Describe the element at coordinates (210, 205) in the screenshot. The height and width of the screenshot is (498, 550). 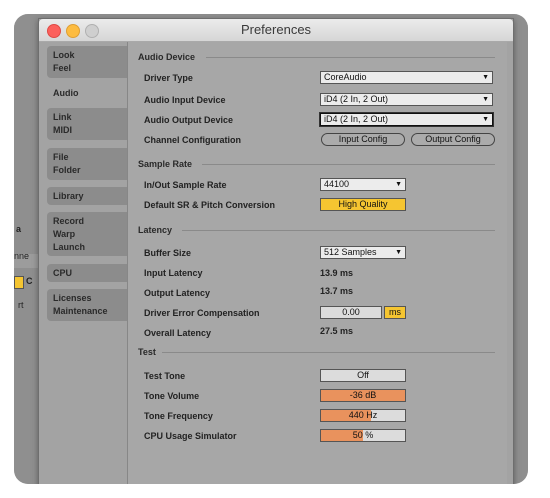
I see `pitch-conversion-label: Default SR & Pitch Conversion` at that location.